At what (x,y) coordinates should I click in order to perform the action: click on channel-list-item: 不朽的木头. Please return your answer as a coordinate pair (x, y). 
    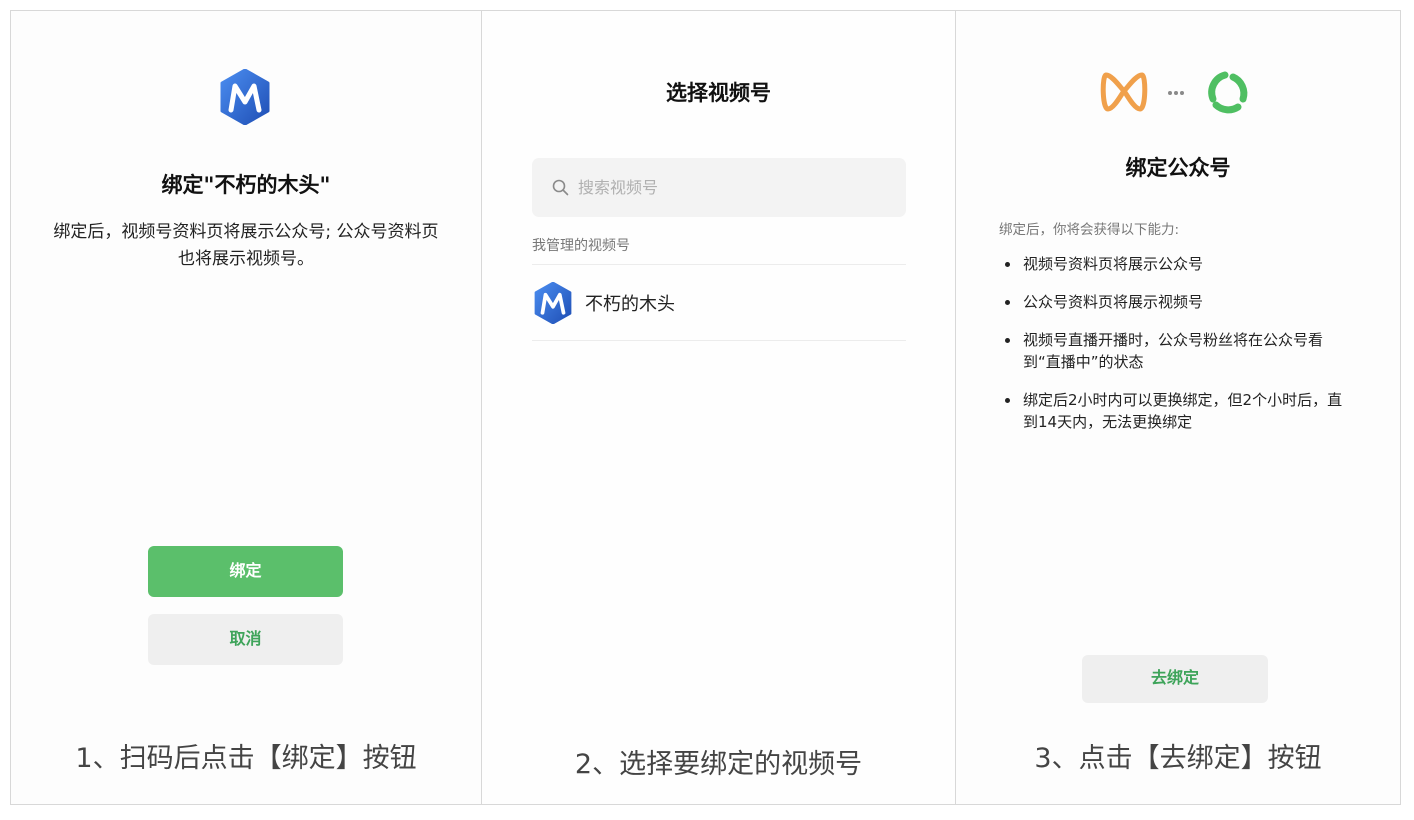
    Looking at the image, I should click on (719, 302).